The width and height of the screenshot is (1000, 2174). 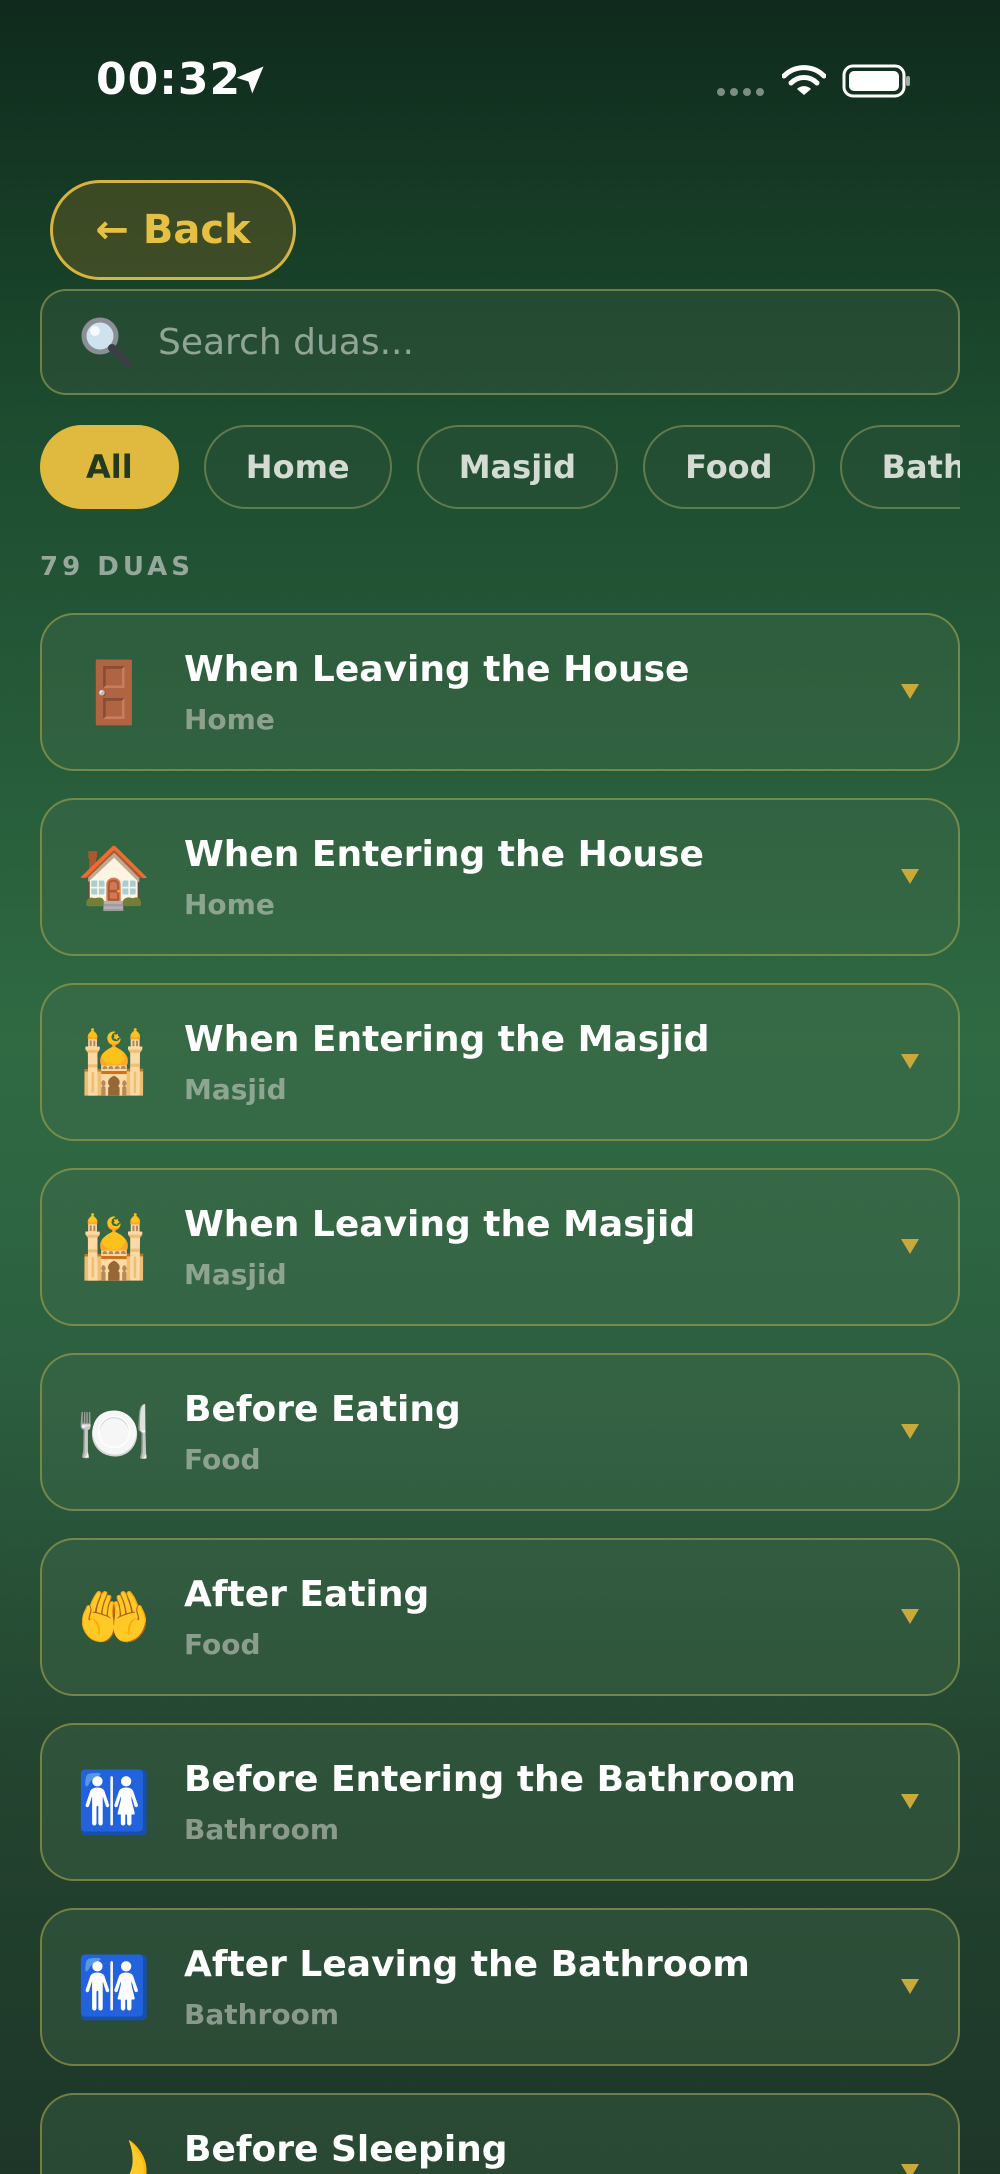 I want to click on filter-chip-bathroom: Bathroom, so click(x=899, y=467).